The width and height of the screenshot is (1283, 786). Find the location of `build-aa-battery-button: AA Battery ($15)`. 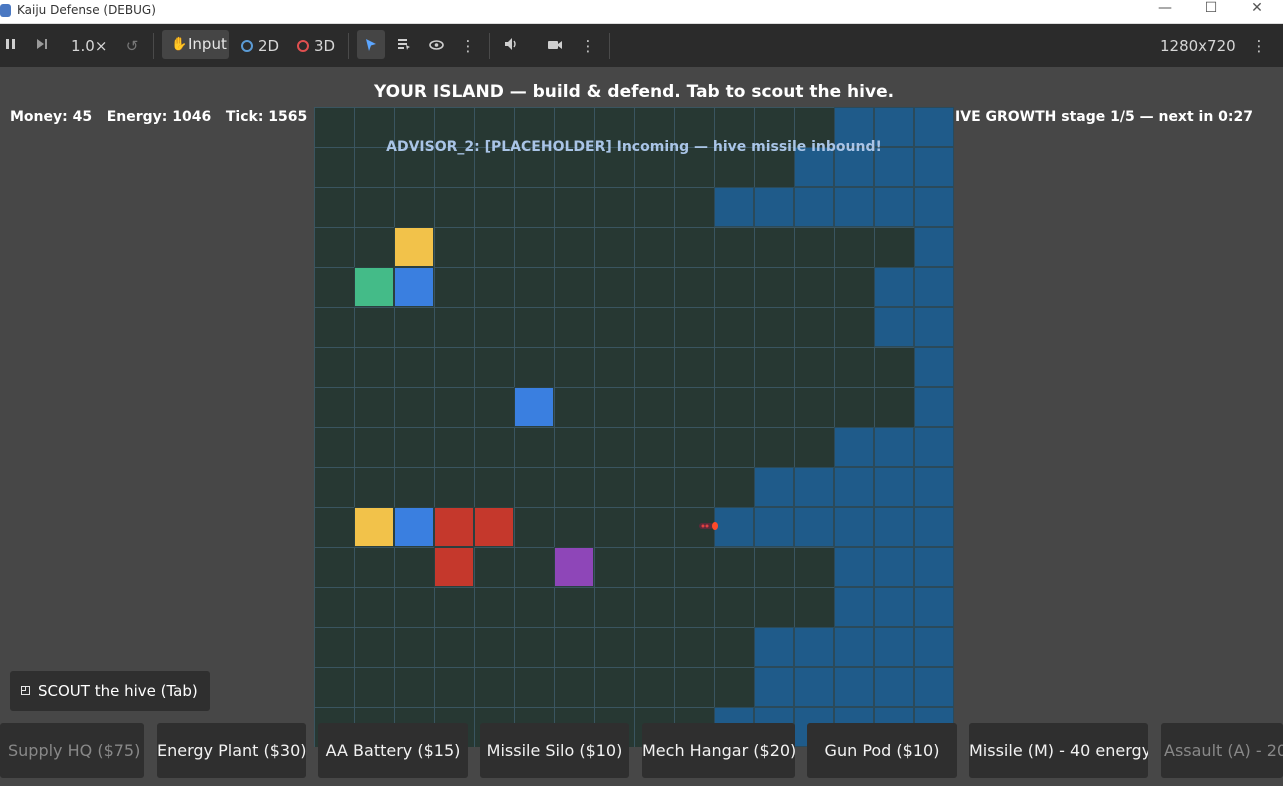

build-aa-battery-button: AA Battery ($15) is located at coordinates (393, 750).